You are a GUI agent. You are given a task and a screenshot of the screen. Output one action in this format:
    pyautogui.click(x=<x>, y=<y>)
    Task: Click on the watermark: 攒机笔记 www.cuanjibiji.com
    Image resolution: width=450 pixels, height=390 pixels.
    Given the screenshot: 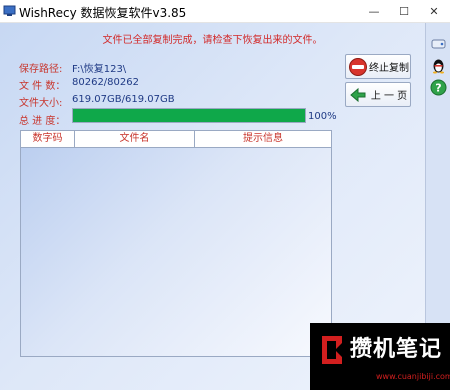 What is the action you would take?
    pyautogui.click(x=380, y=356)
    